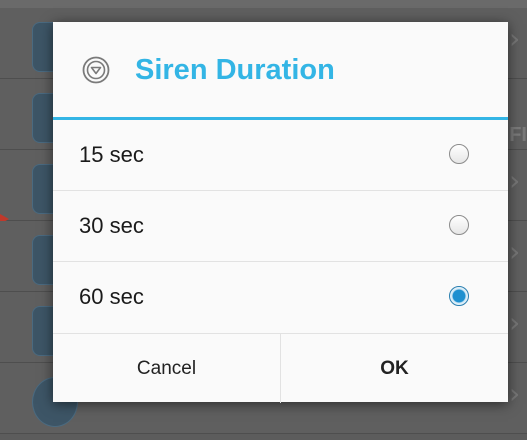 The width and height of the screenshot is (527, 440). I want to click on option-label: 15 sec, so click(111, 154).